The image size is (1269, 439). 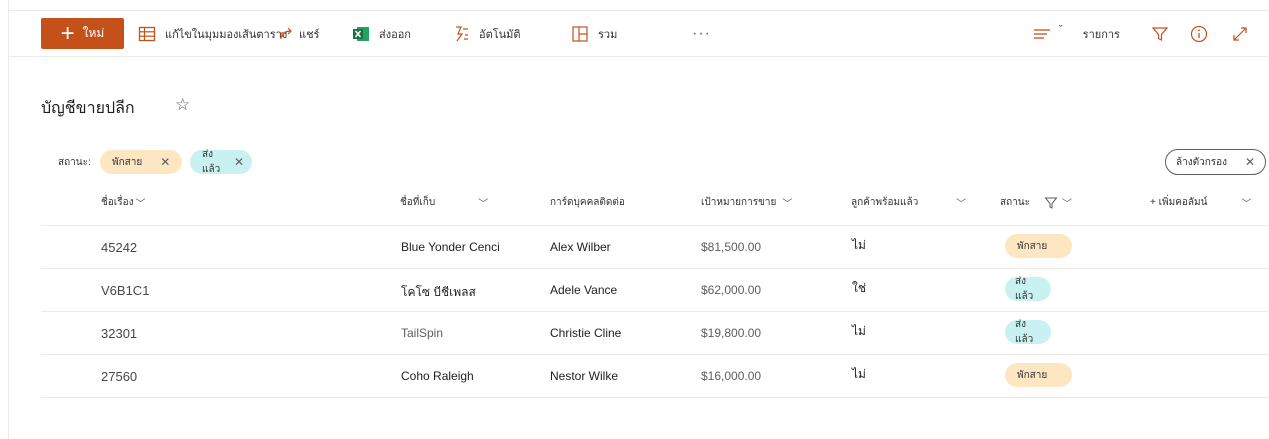 I want to click on expand-button, so click(x=1240, y=34).